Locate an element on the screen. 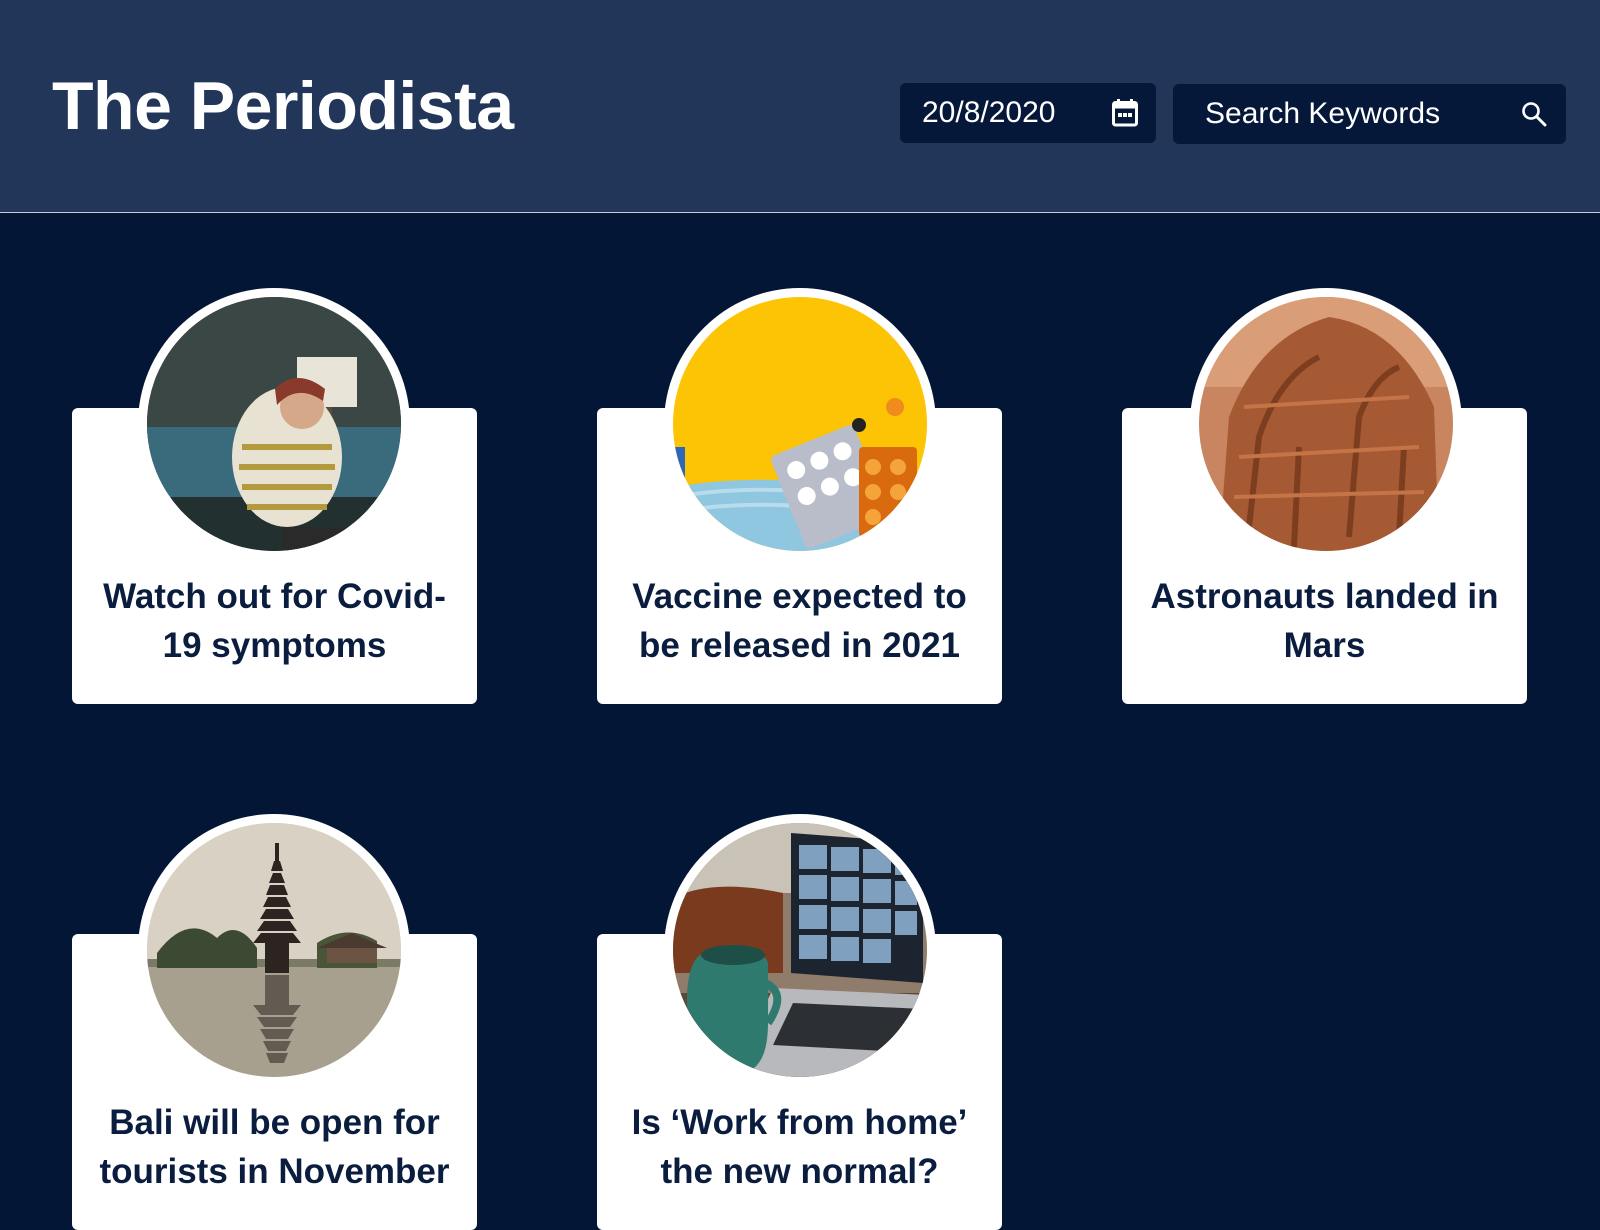 The height and width of the screenshot is (1230, 1600). bali-temple-image is located at coordinates (274, 950).